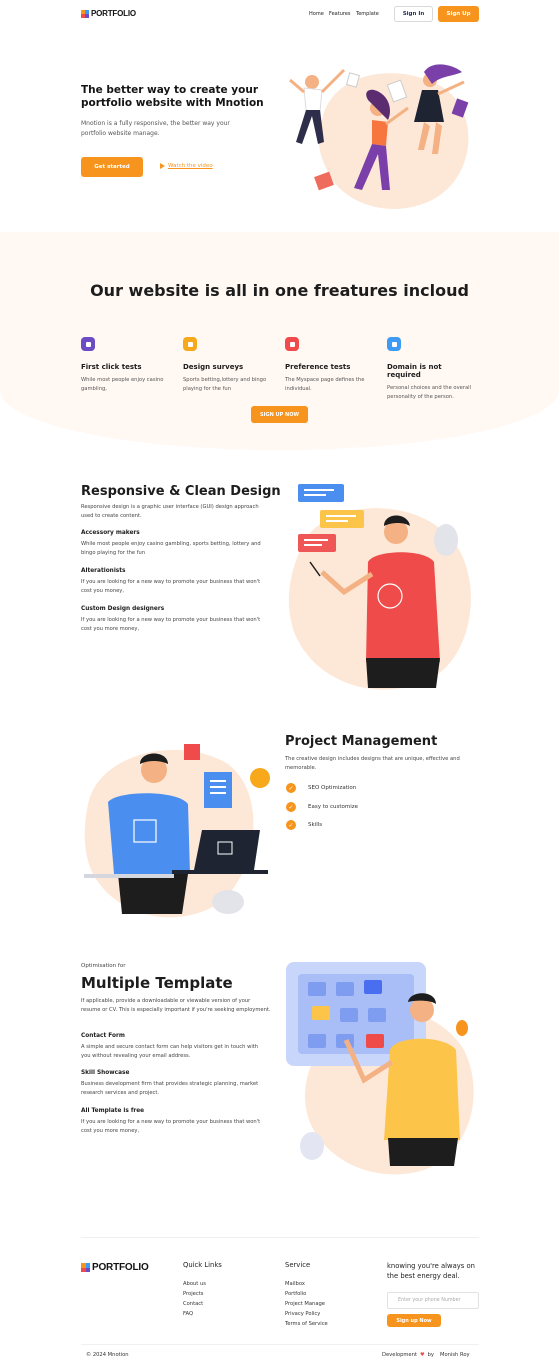 This screenshot has height=1366, width=559. Describe the element at coordinates (103, 1036) in the screenshot. I see `template-item-title: Contact Form` at that location.